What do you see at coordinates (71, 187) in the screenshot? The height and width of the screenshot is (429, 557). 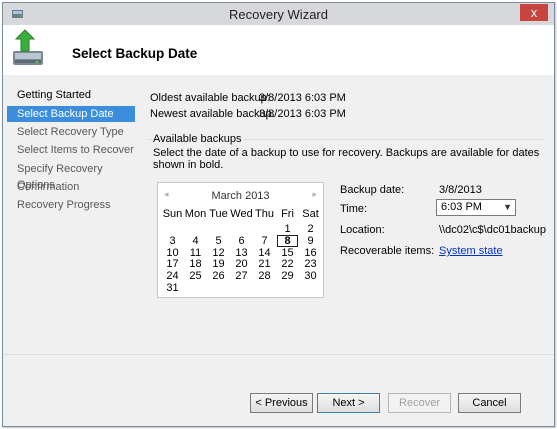 I see `sidebar-item-confirmation: Confirmation` at bounding box center [71, 187].